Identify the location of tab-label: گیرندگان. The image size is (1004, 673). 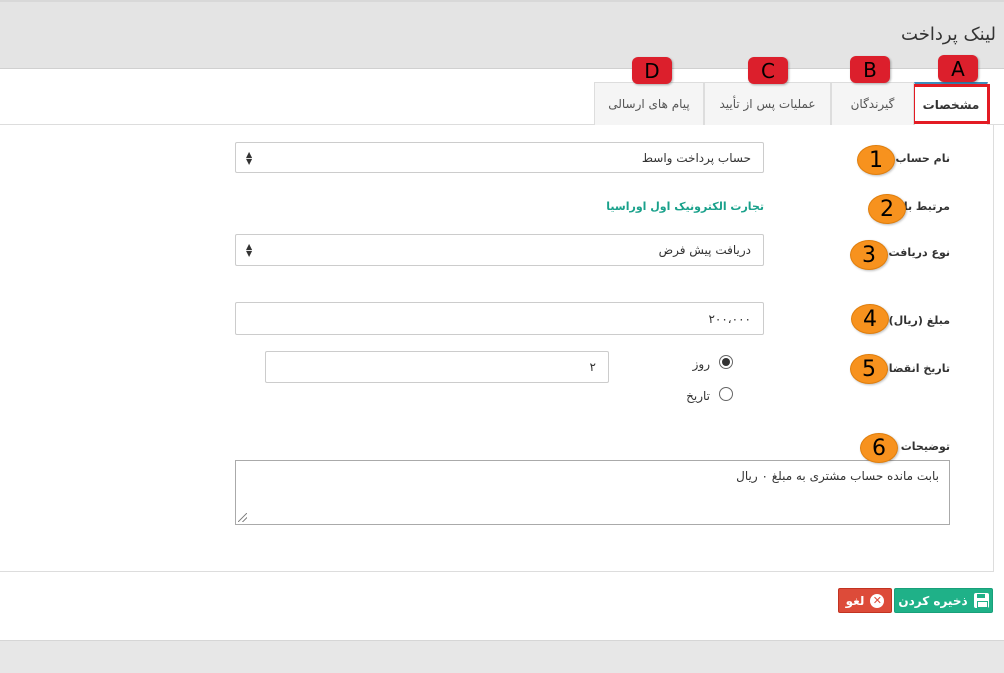
(872, 104).